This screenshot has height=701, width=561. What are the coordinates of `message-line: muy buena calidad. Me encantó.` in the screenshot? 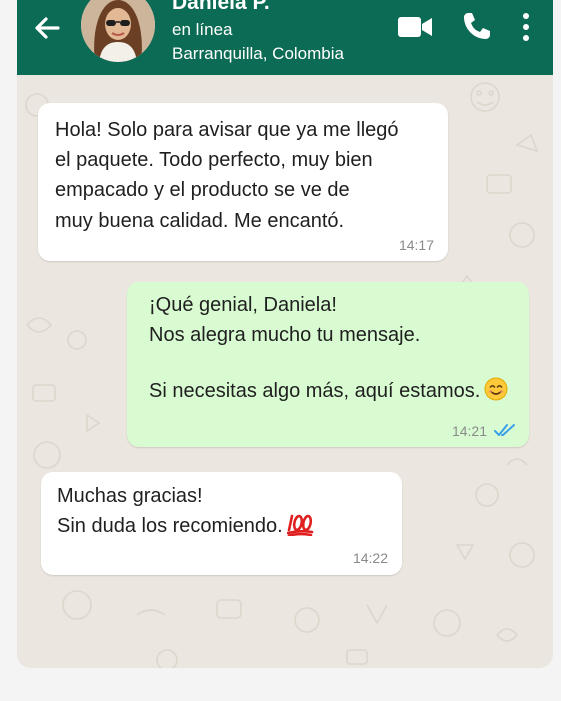 It's located at (200, 221).